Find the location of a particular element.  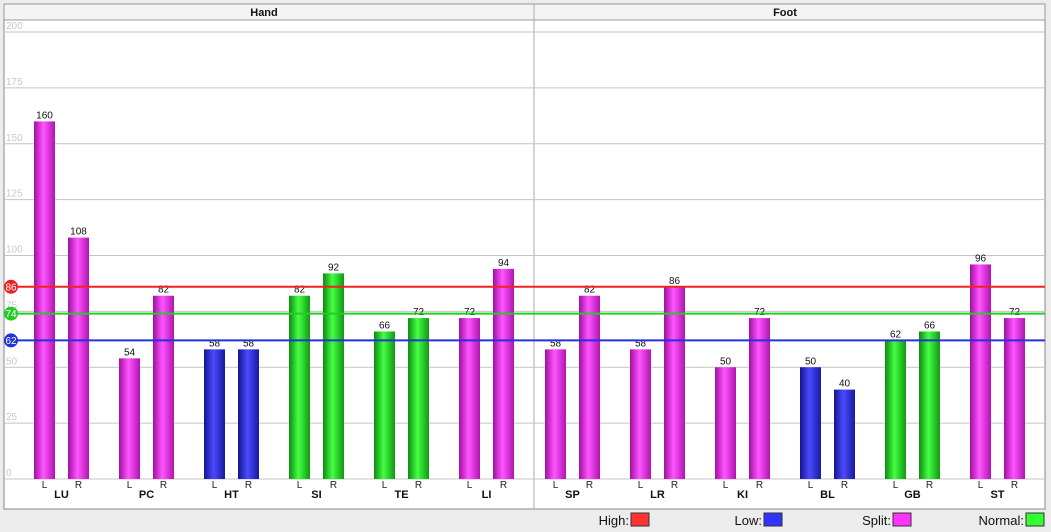

legend-label-high: High: is located at coordinates (614, 520).